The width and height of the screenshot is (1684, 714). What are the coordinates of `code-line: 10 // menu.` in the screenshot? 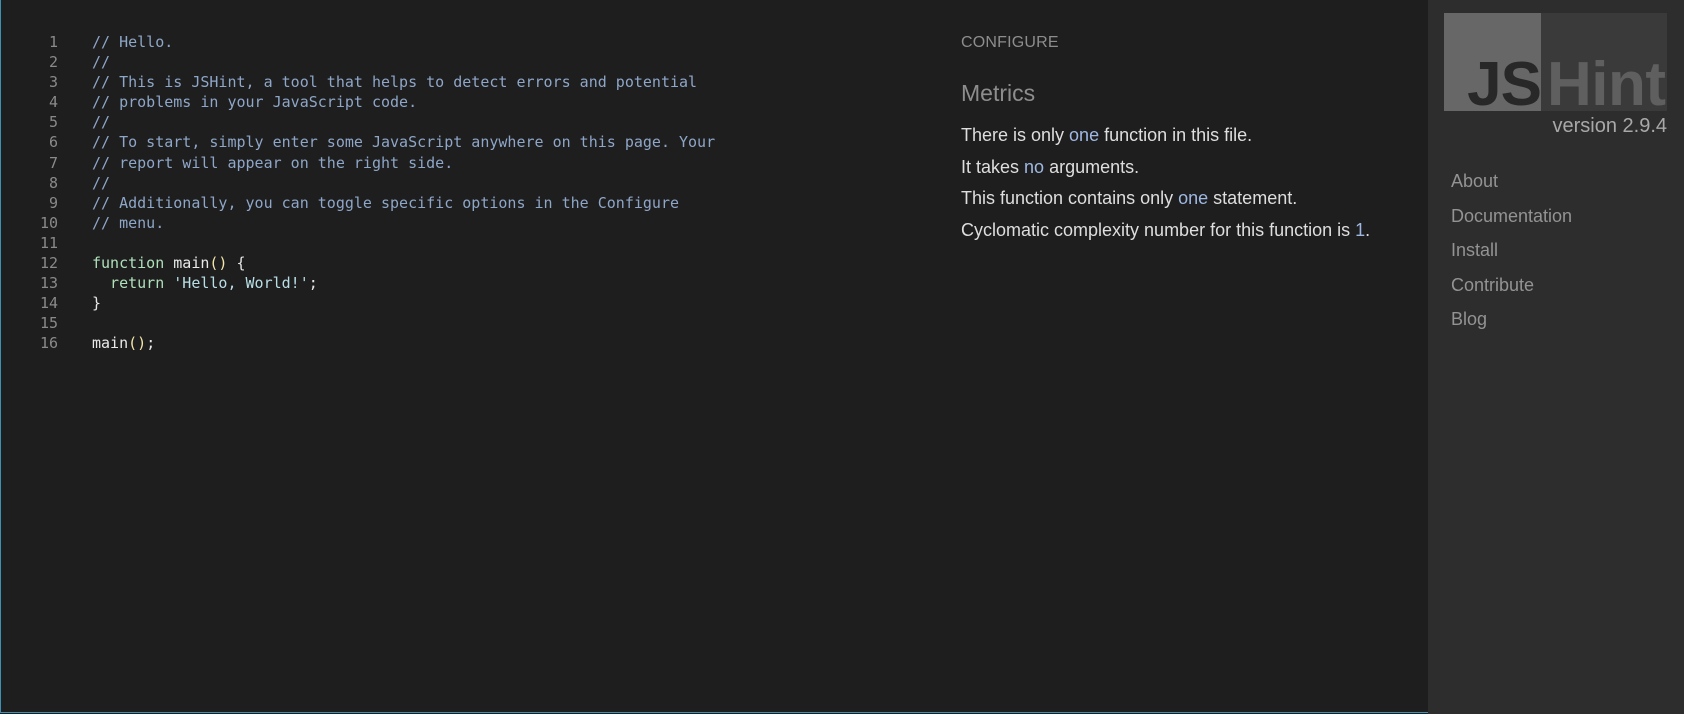 It's located at (450, 223).